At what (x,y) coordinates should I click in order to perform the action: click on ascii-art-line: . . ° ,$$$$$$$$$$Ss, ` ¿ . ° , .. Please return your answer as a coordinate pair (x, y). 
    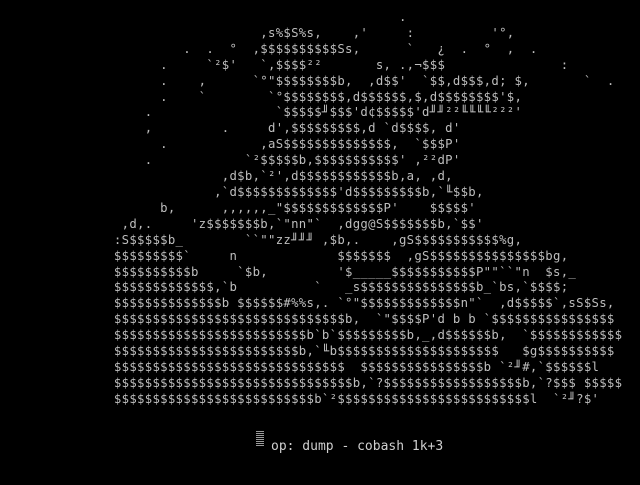
    Looking at the image, I should click on (299, 48).